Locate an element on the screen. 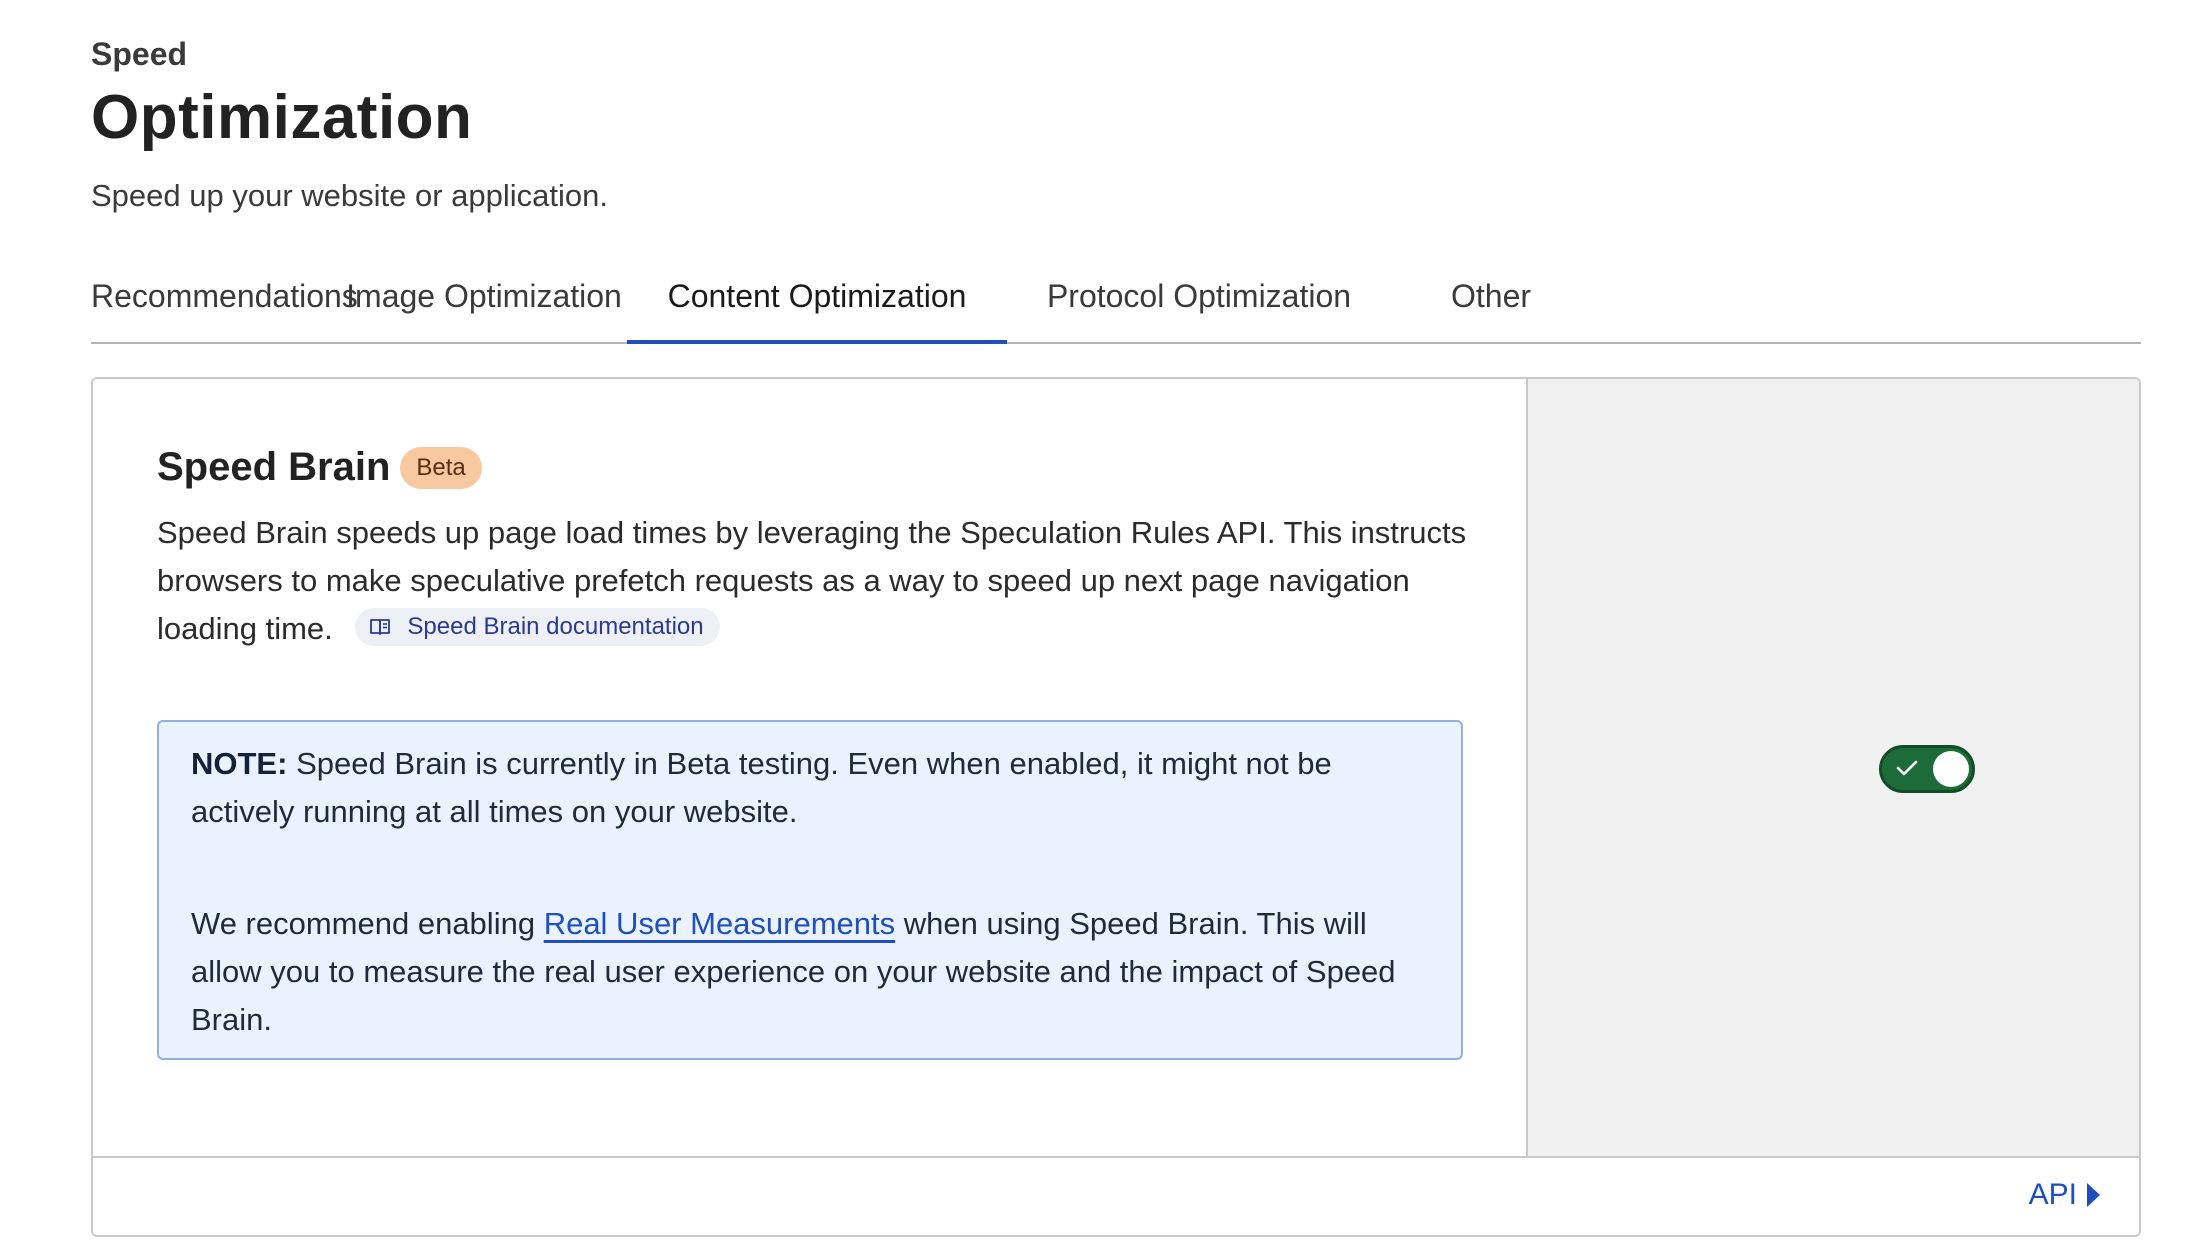 This screenshot has height=1250, width=2186. feature-header: Speed Brain Beta is located at coordinates (319, 467).